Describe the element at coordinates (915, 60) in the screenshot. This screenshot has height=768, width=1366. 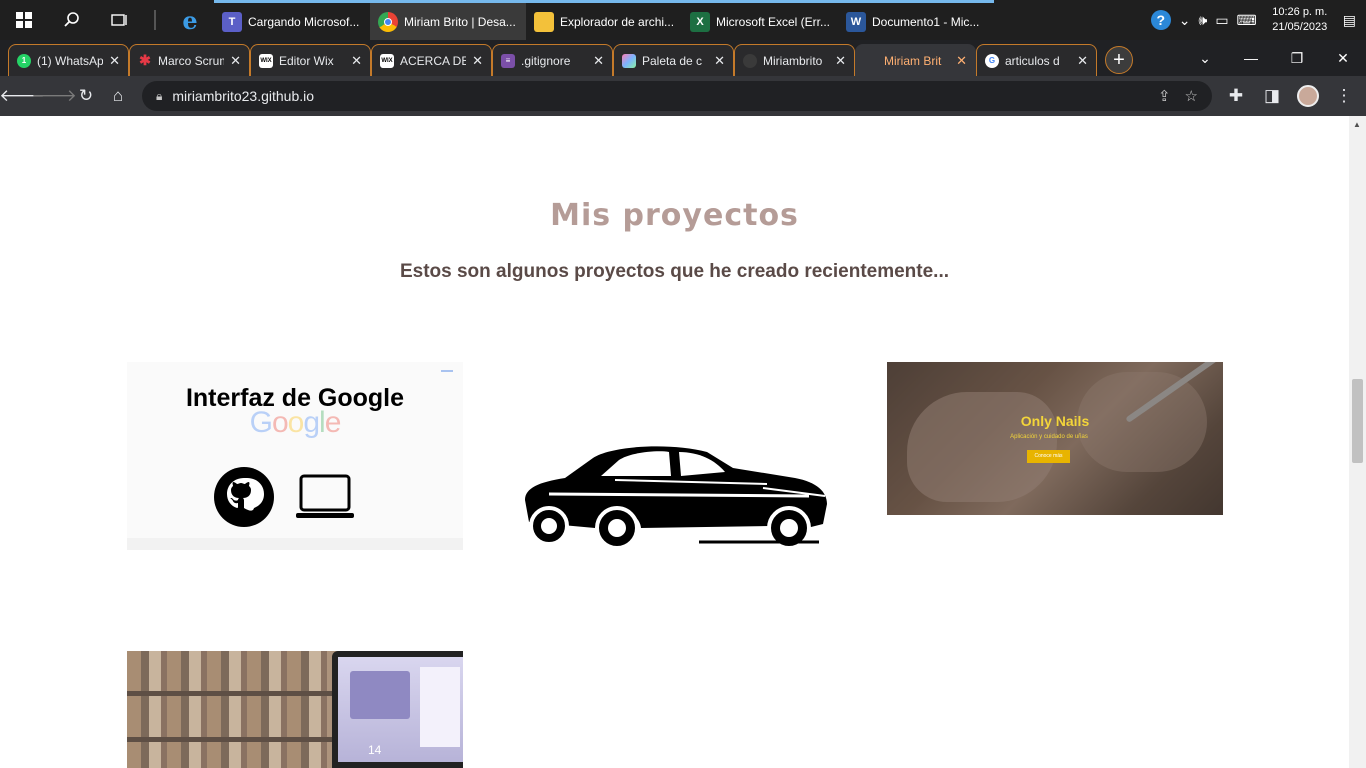
I see `tab-miriam-brito-active: Miriam Brit ✕` at that location.